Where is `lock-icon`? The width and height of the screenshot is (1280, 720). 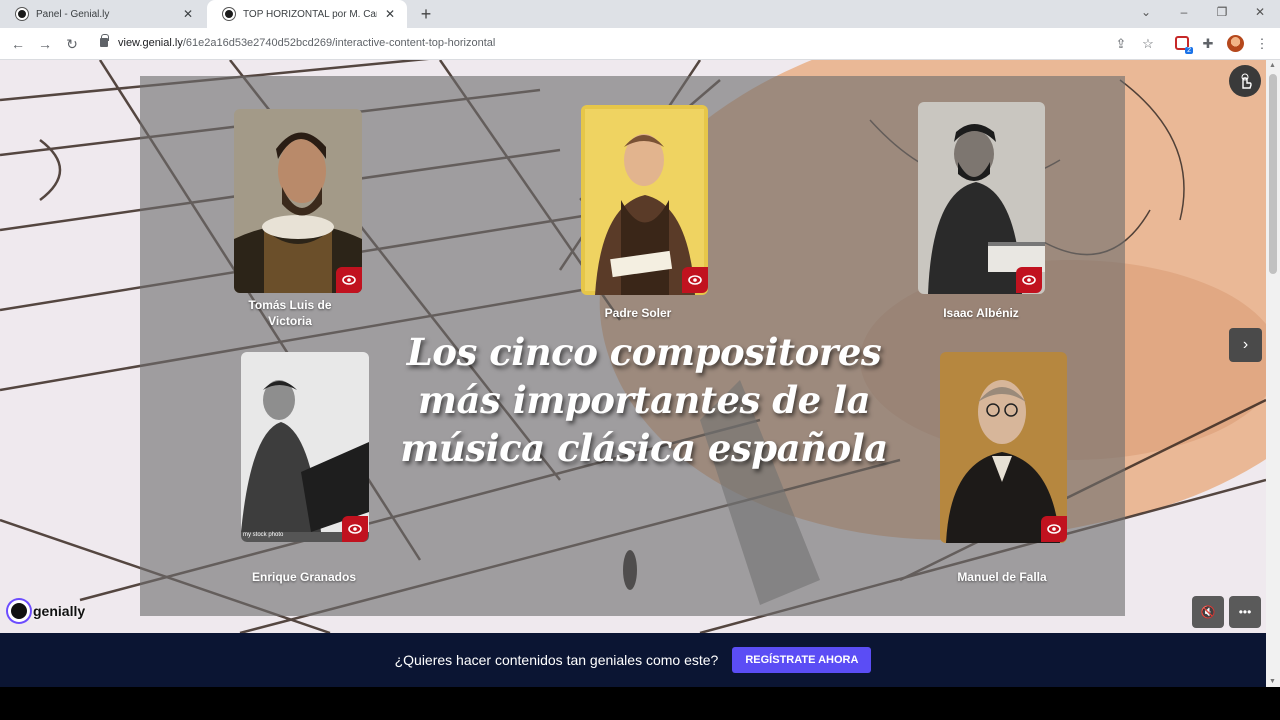
lock-icon is located at coordinates (104, 40).